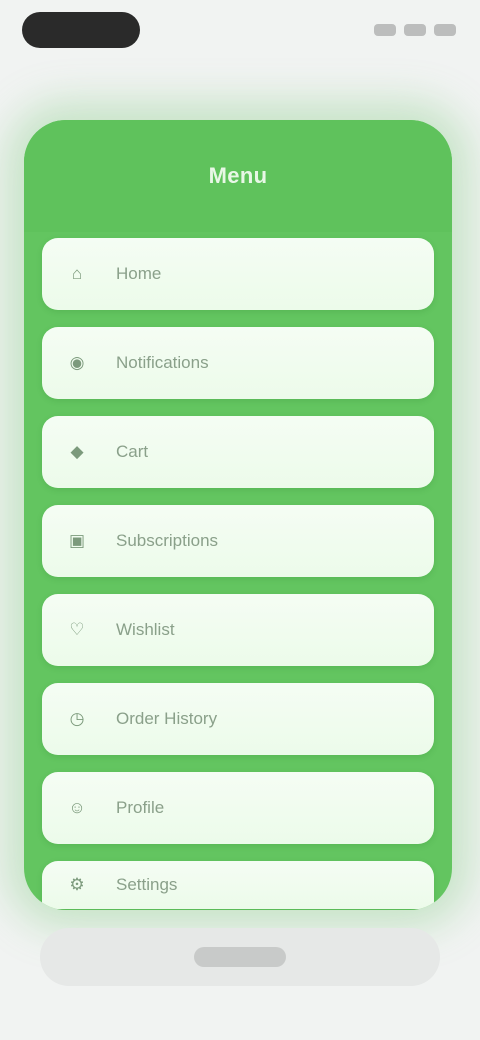 The width and height of the screenshot is (480, 1040). I want to click on heart-icon: ♡, so click(77, 629).